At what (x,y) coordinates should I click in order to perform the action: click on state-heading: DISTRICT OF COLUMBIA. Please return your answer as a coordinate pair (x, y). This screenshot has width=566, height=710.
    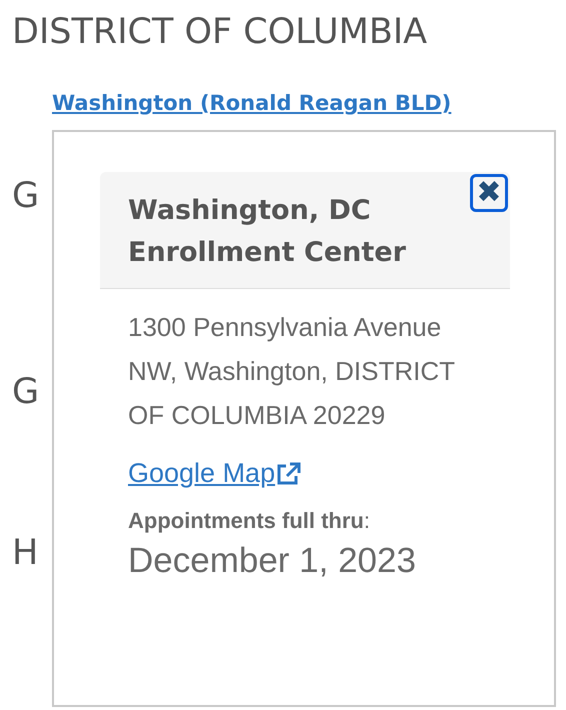
    Looking at the image, I should click on (220, 32).